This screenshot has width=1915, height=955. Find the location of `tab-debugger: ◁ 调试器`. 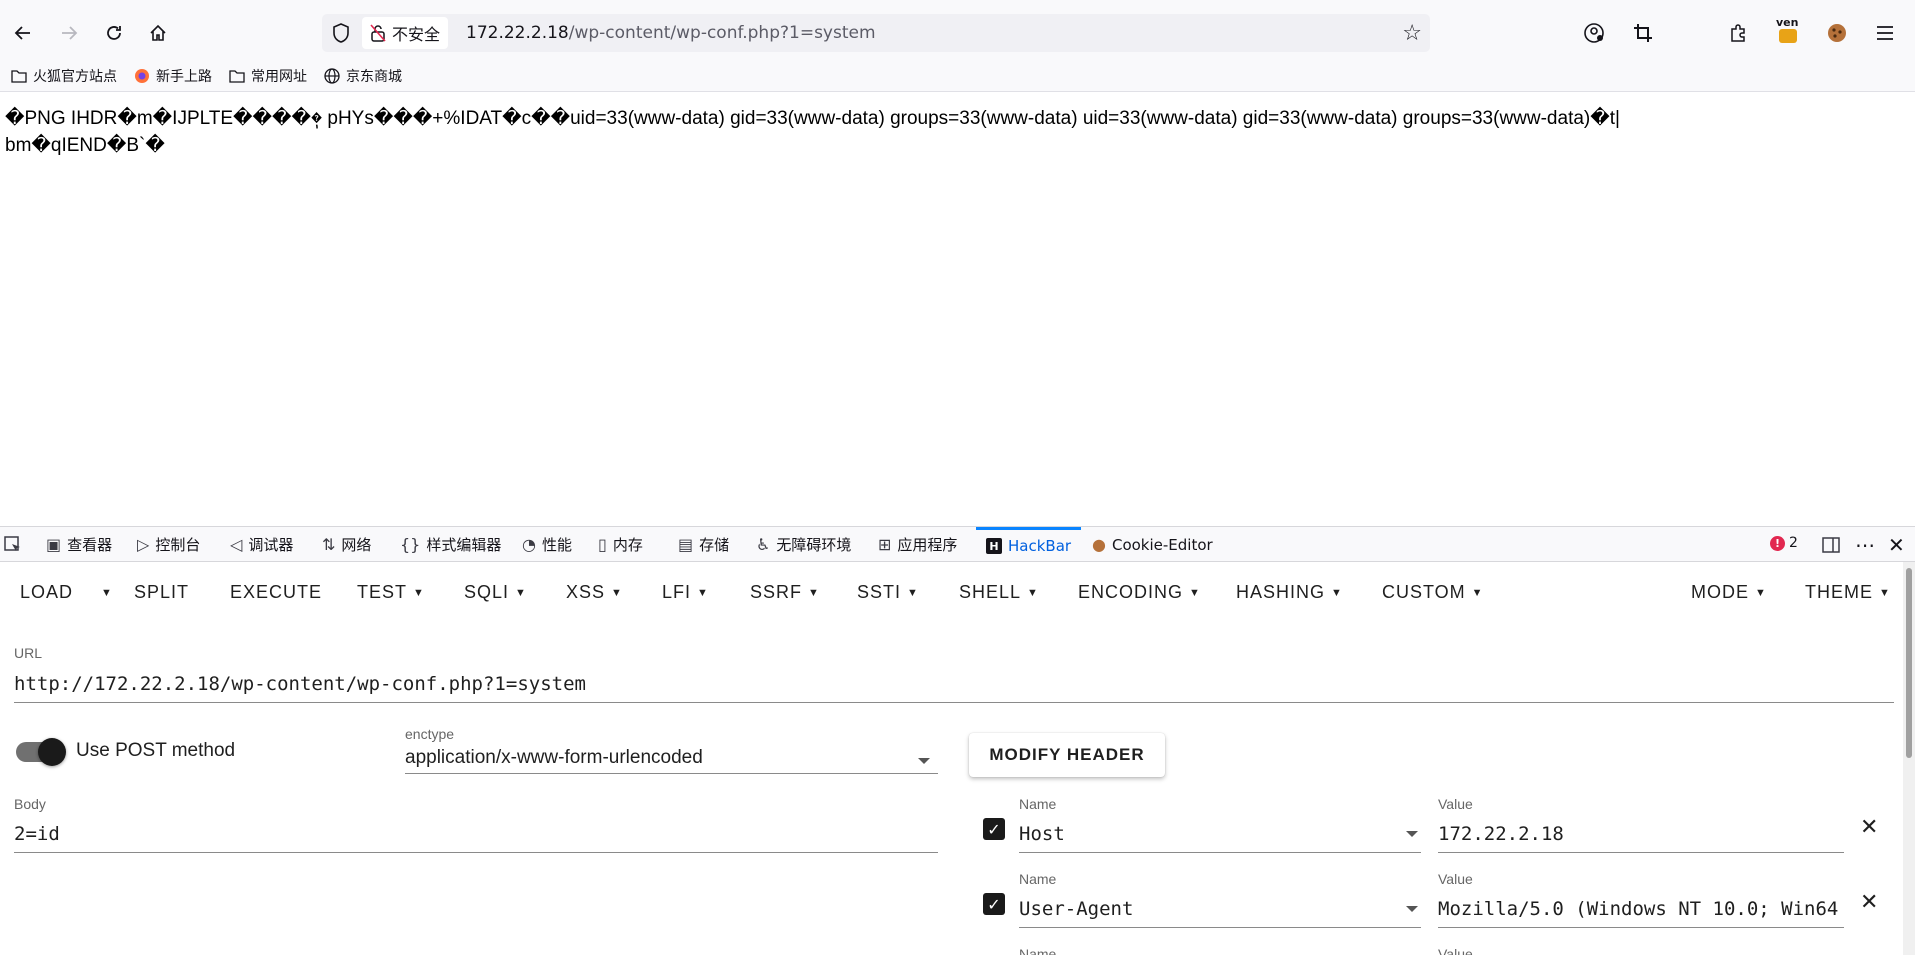

tab-debugger: ◁ 调试器 is located at coordinates (261, 544).